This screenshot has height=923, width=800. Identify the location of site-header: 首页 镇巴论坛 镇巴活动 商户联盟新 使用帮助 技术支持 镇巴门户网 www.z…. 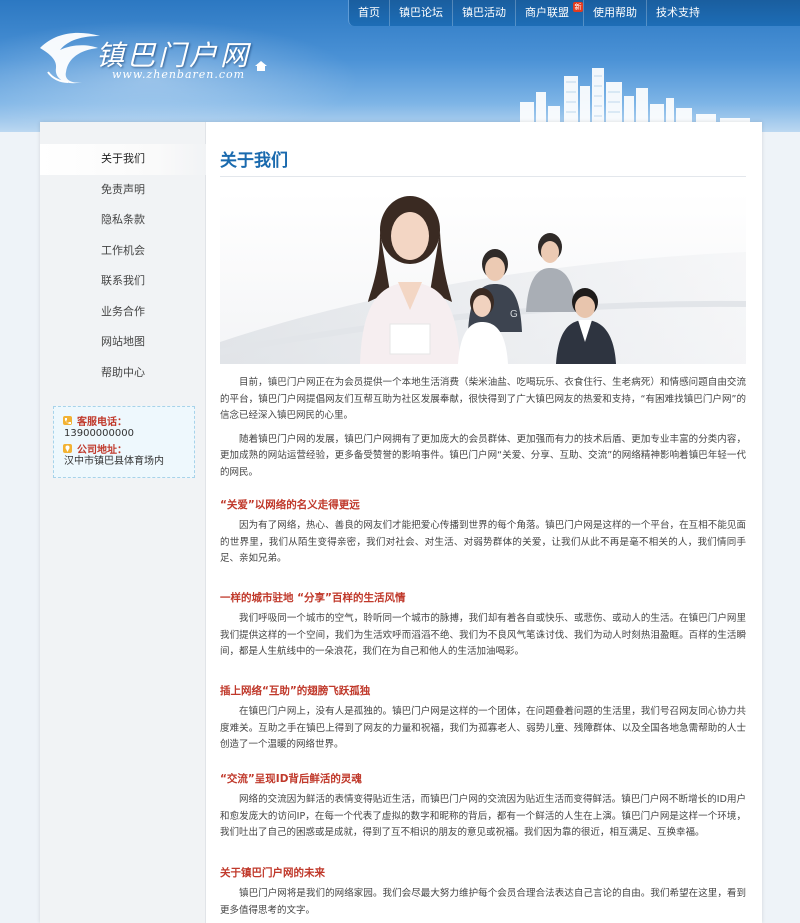
(400, 66).